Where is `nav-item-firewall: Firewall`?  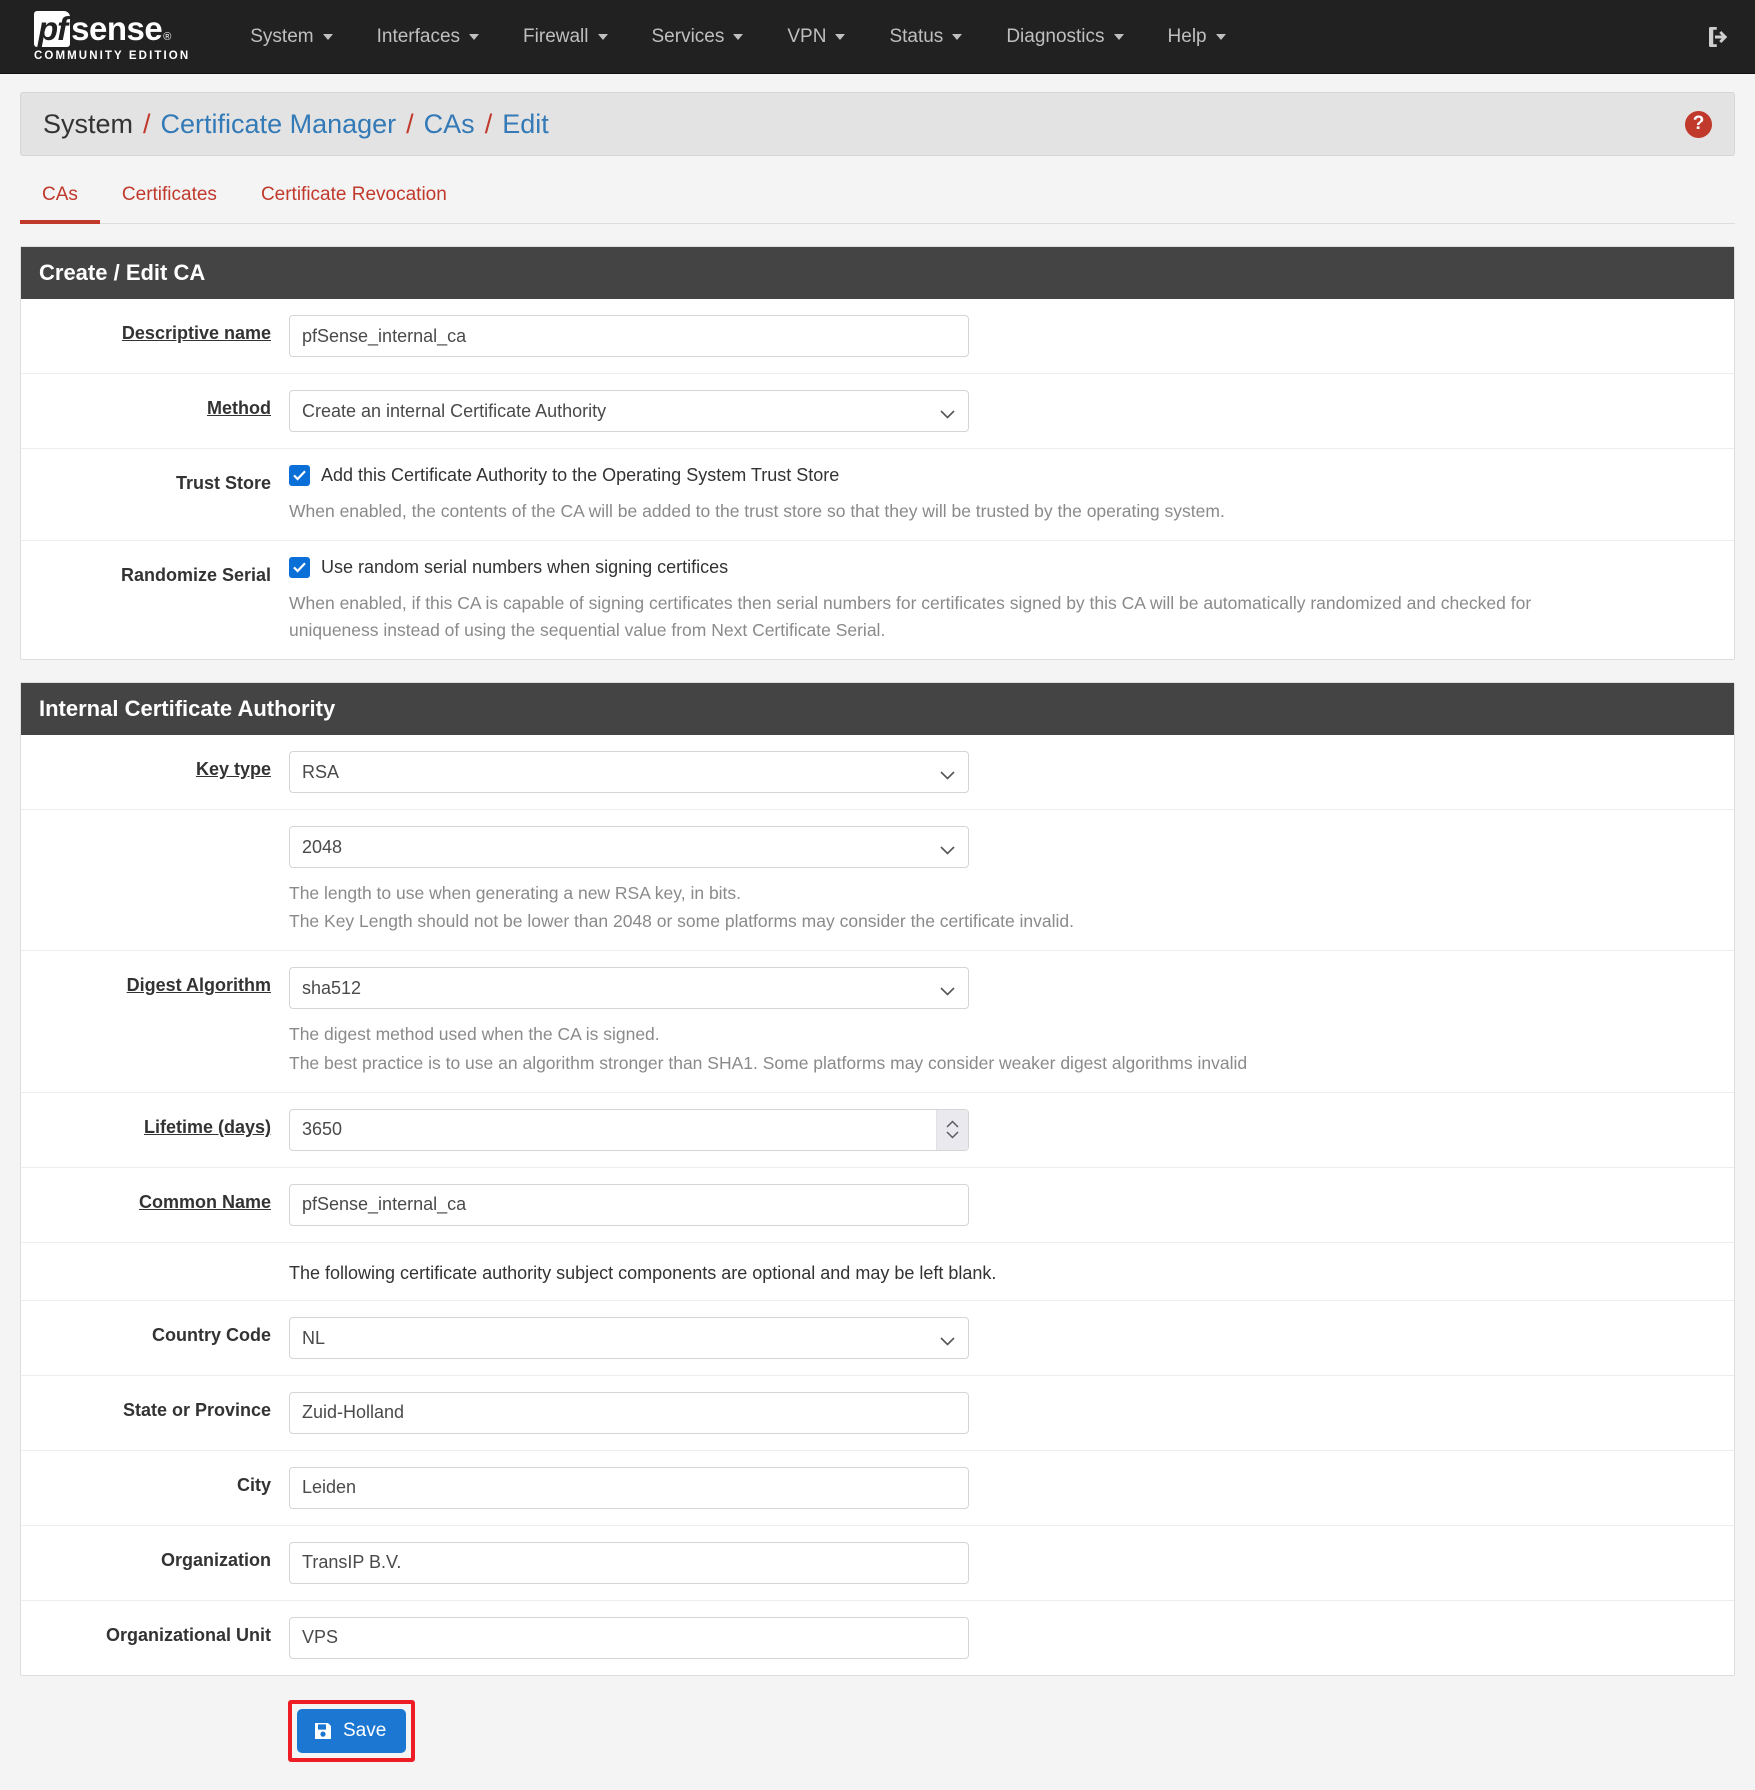
nav-item-firewall: Firewall is located at coordinates (565, 37).